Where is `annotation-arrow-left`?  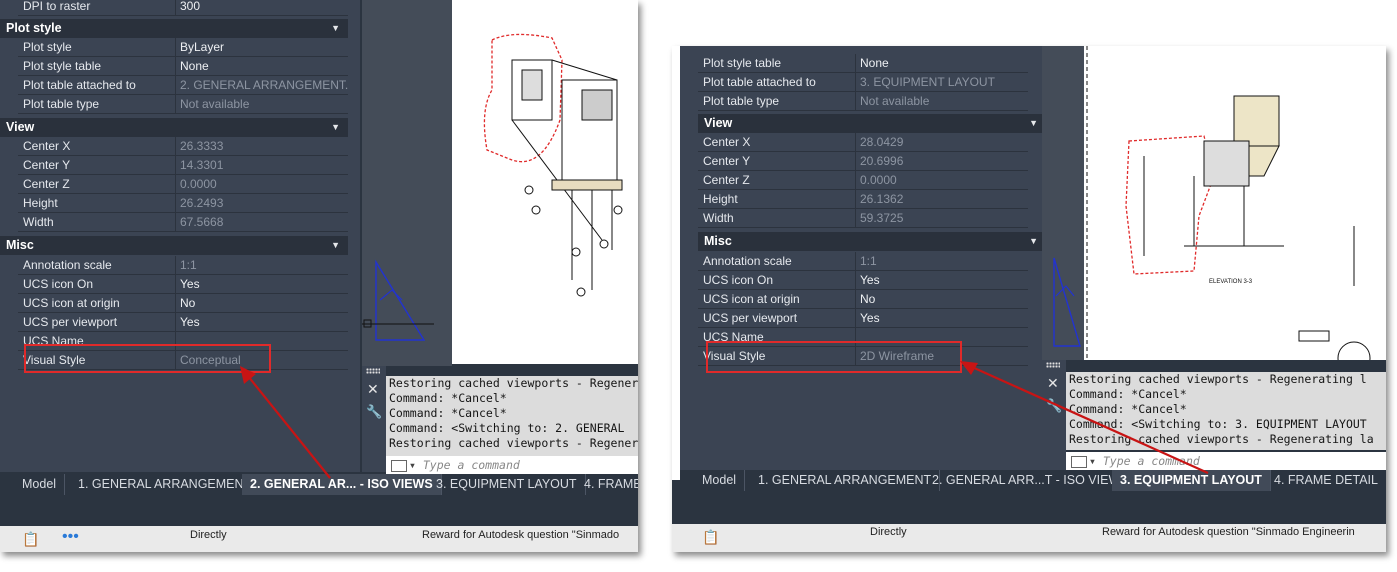
annotation-arrow-left is located at coordinates (285, 422).